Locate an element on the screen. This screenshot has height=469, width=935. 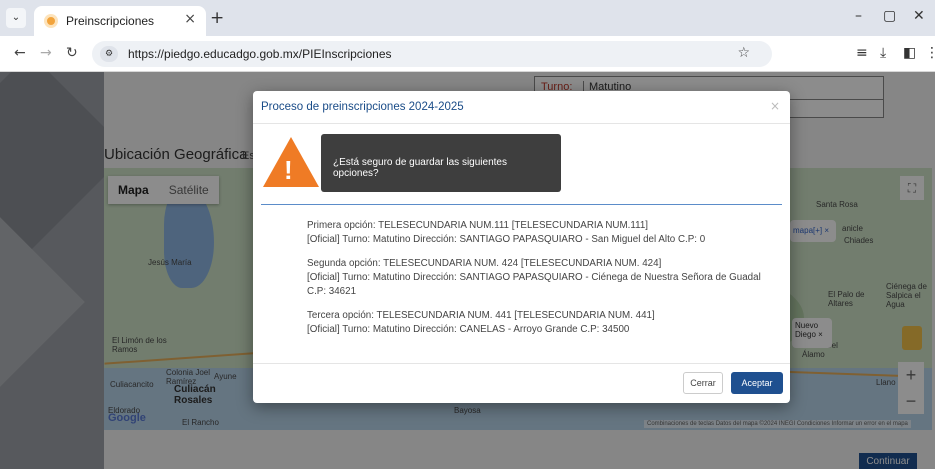
download-icon: ⤓ is located at coordinates (883, 53).